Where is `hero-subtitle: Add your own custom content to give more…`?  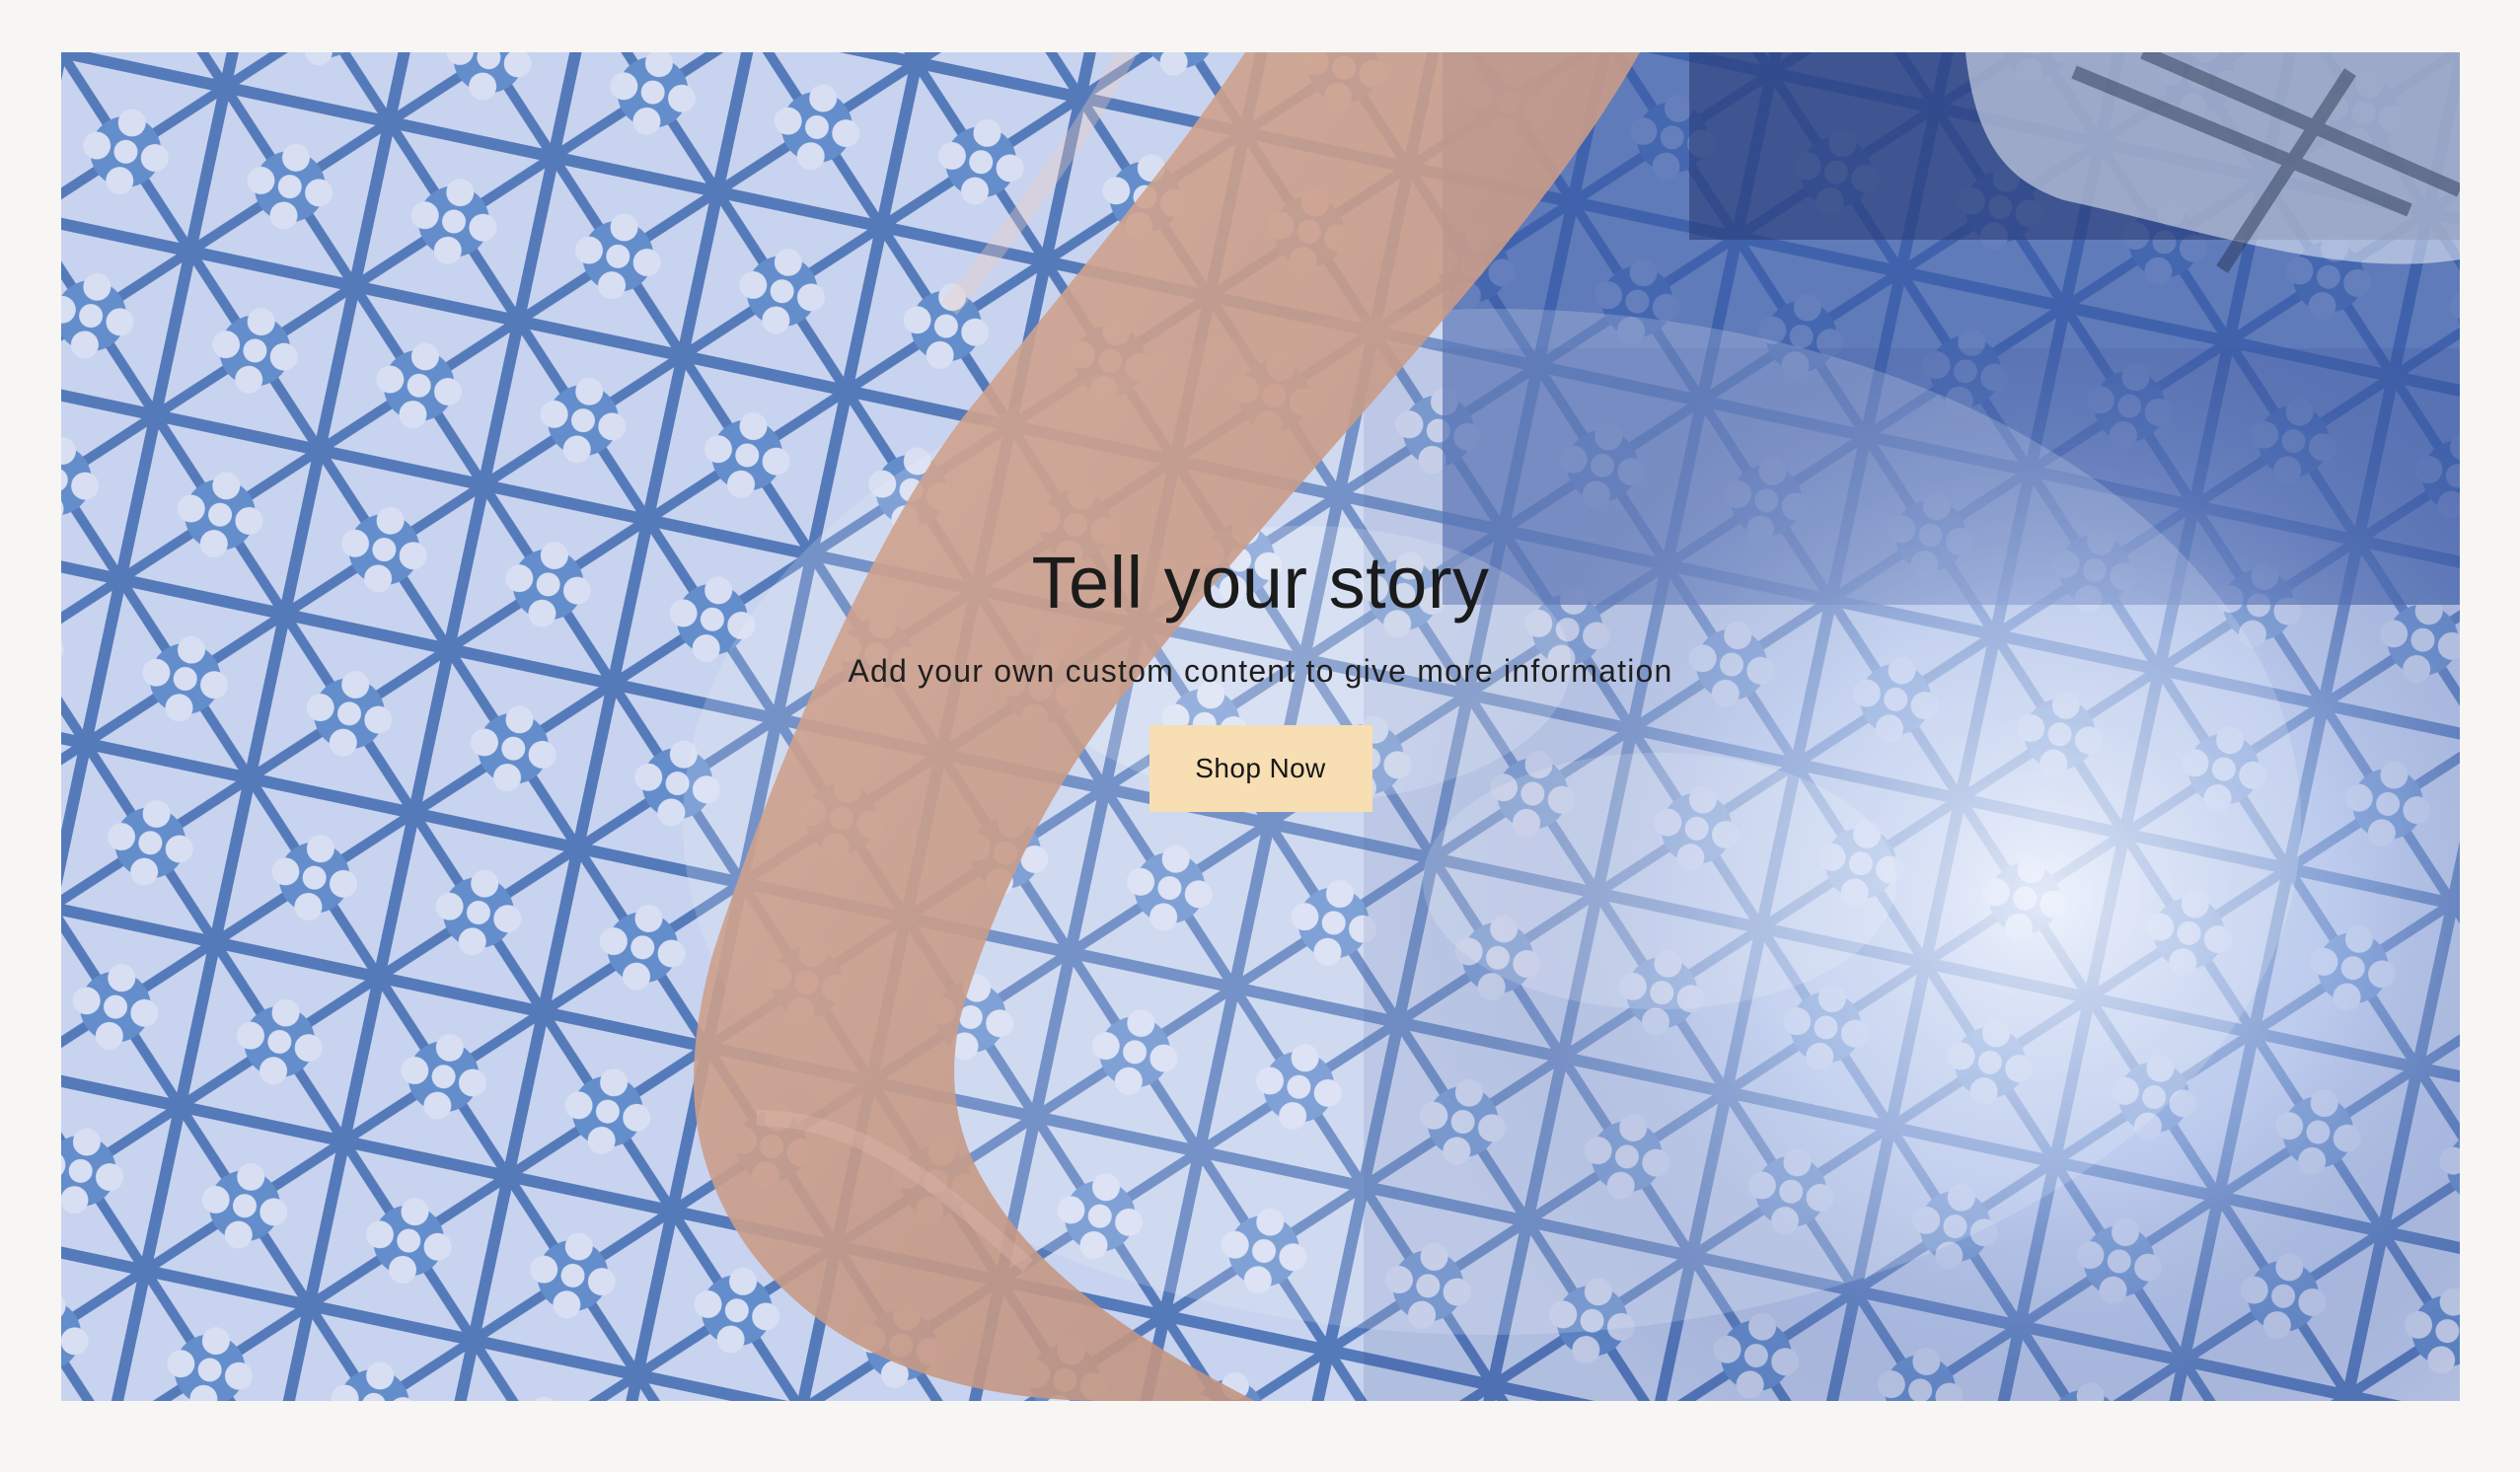 hero-subtitle: Add your own custom content to give more… is located at coordinates (1260, 670).